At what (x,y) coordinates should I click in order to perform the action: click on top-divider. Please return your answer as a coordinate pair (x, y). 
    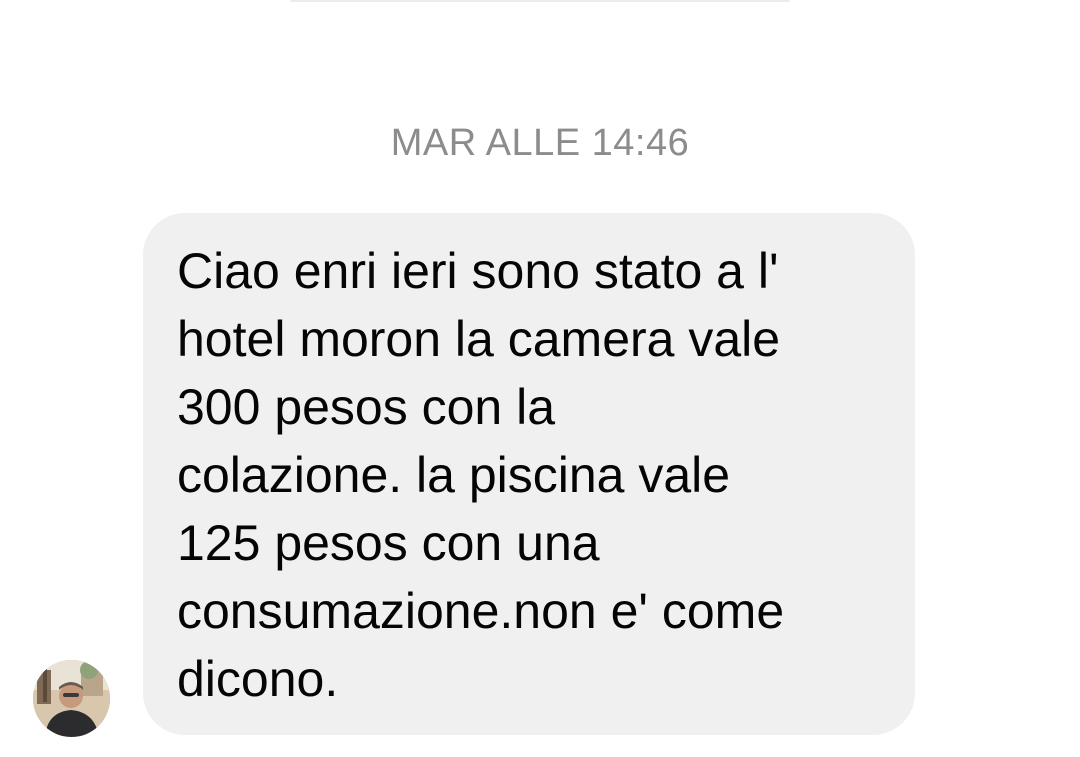
    Looking at the image, I should click on (540, 1).